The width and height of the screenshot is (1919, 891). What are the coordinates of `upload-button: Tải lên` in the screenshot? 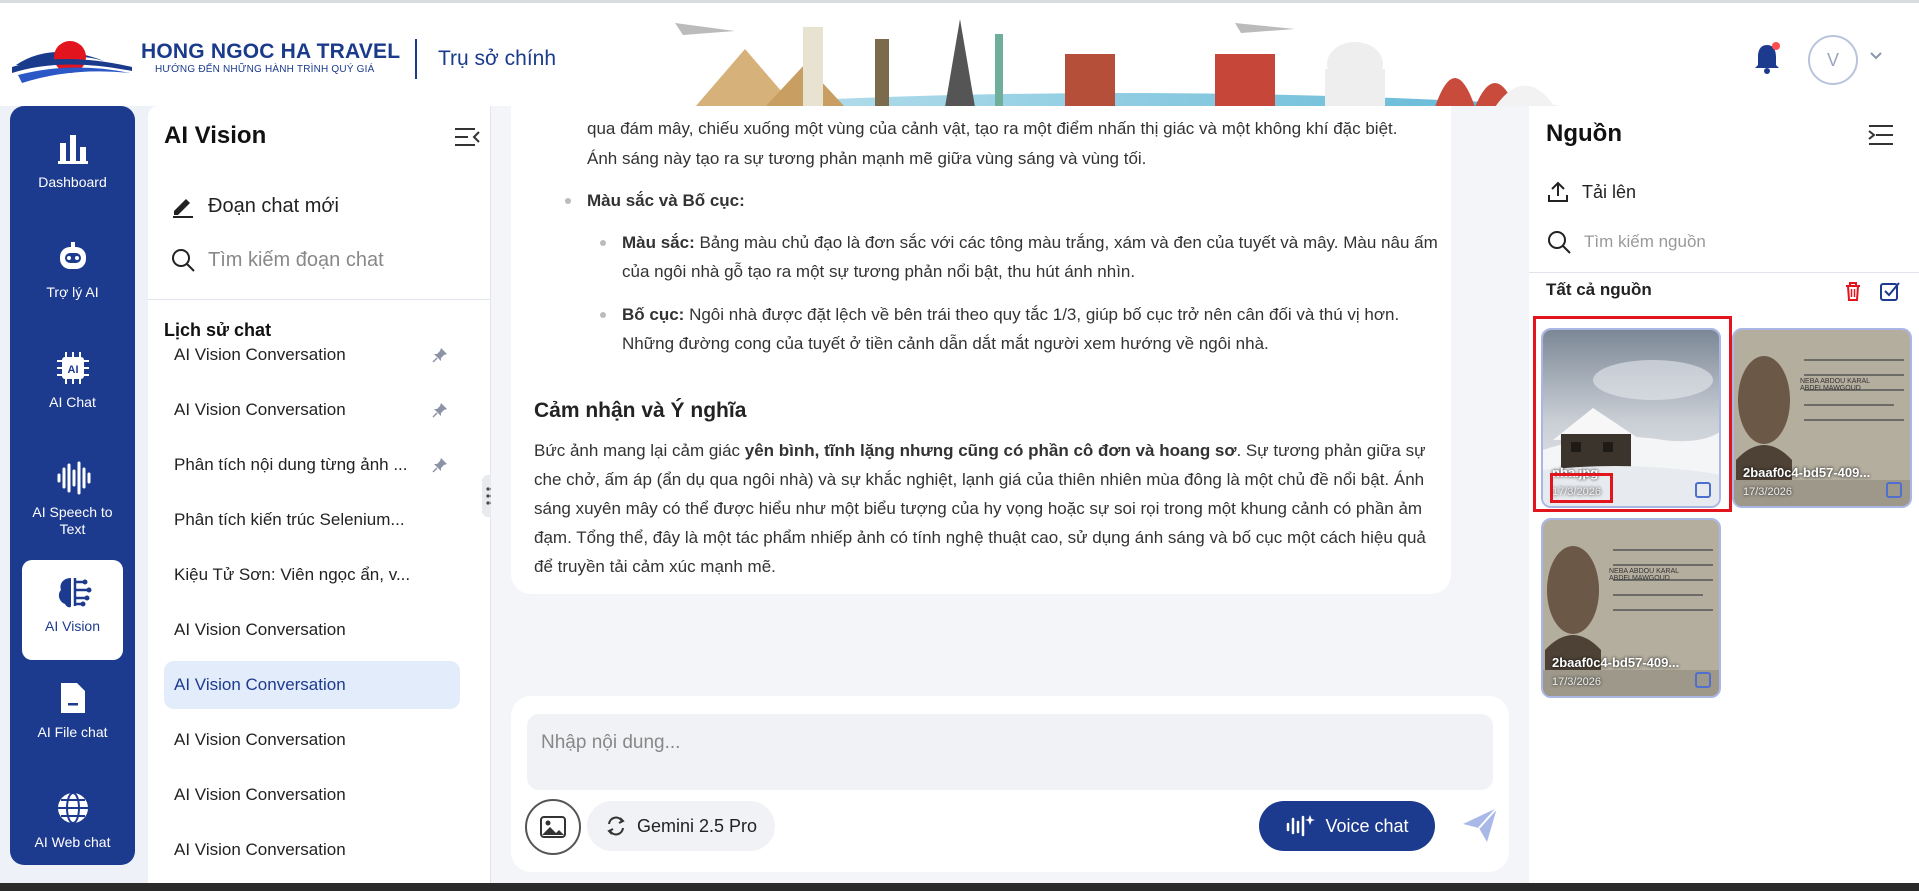 It's located at (1591, 192).